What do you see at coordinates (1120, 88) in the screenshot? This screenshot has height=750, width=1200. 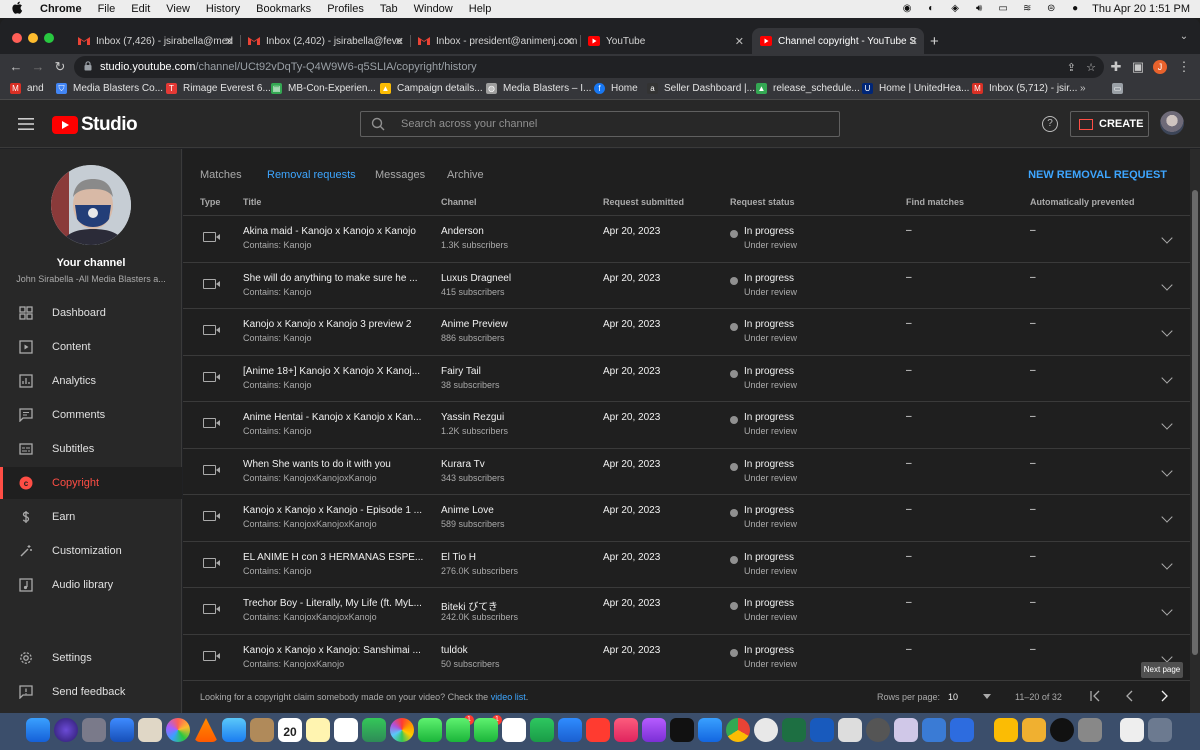 I see `other-bookmarks: ▭` at bounding box center [1120, 88].